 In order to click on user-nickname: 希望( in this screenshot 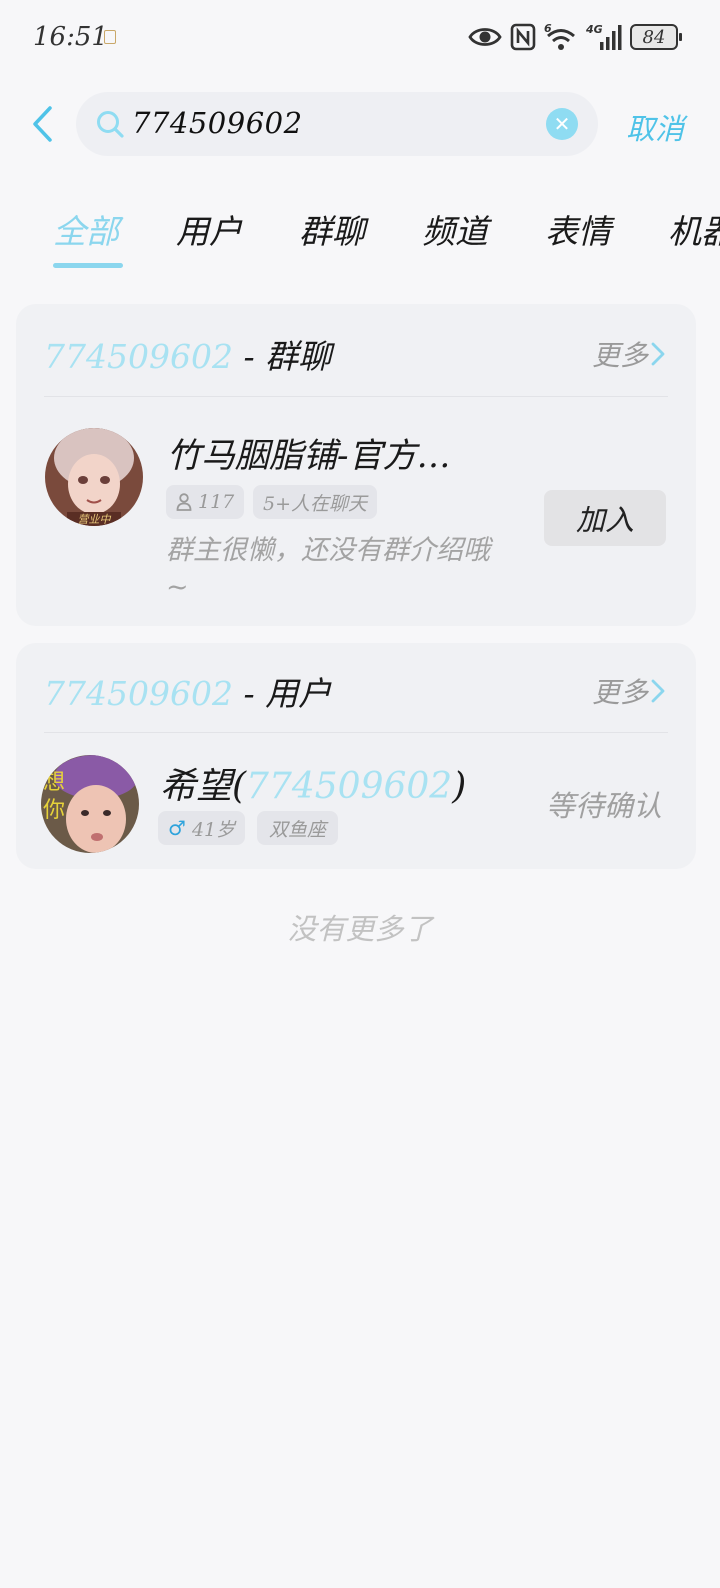, I will do `click(203, 786)`.